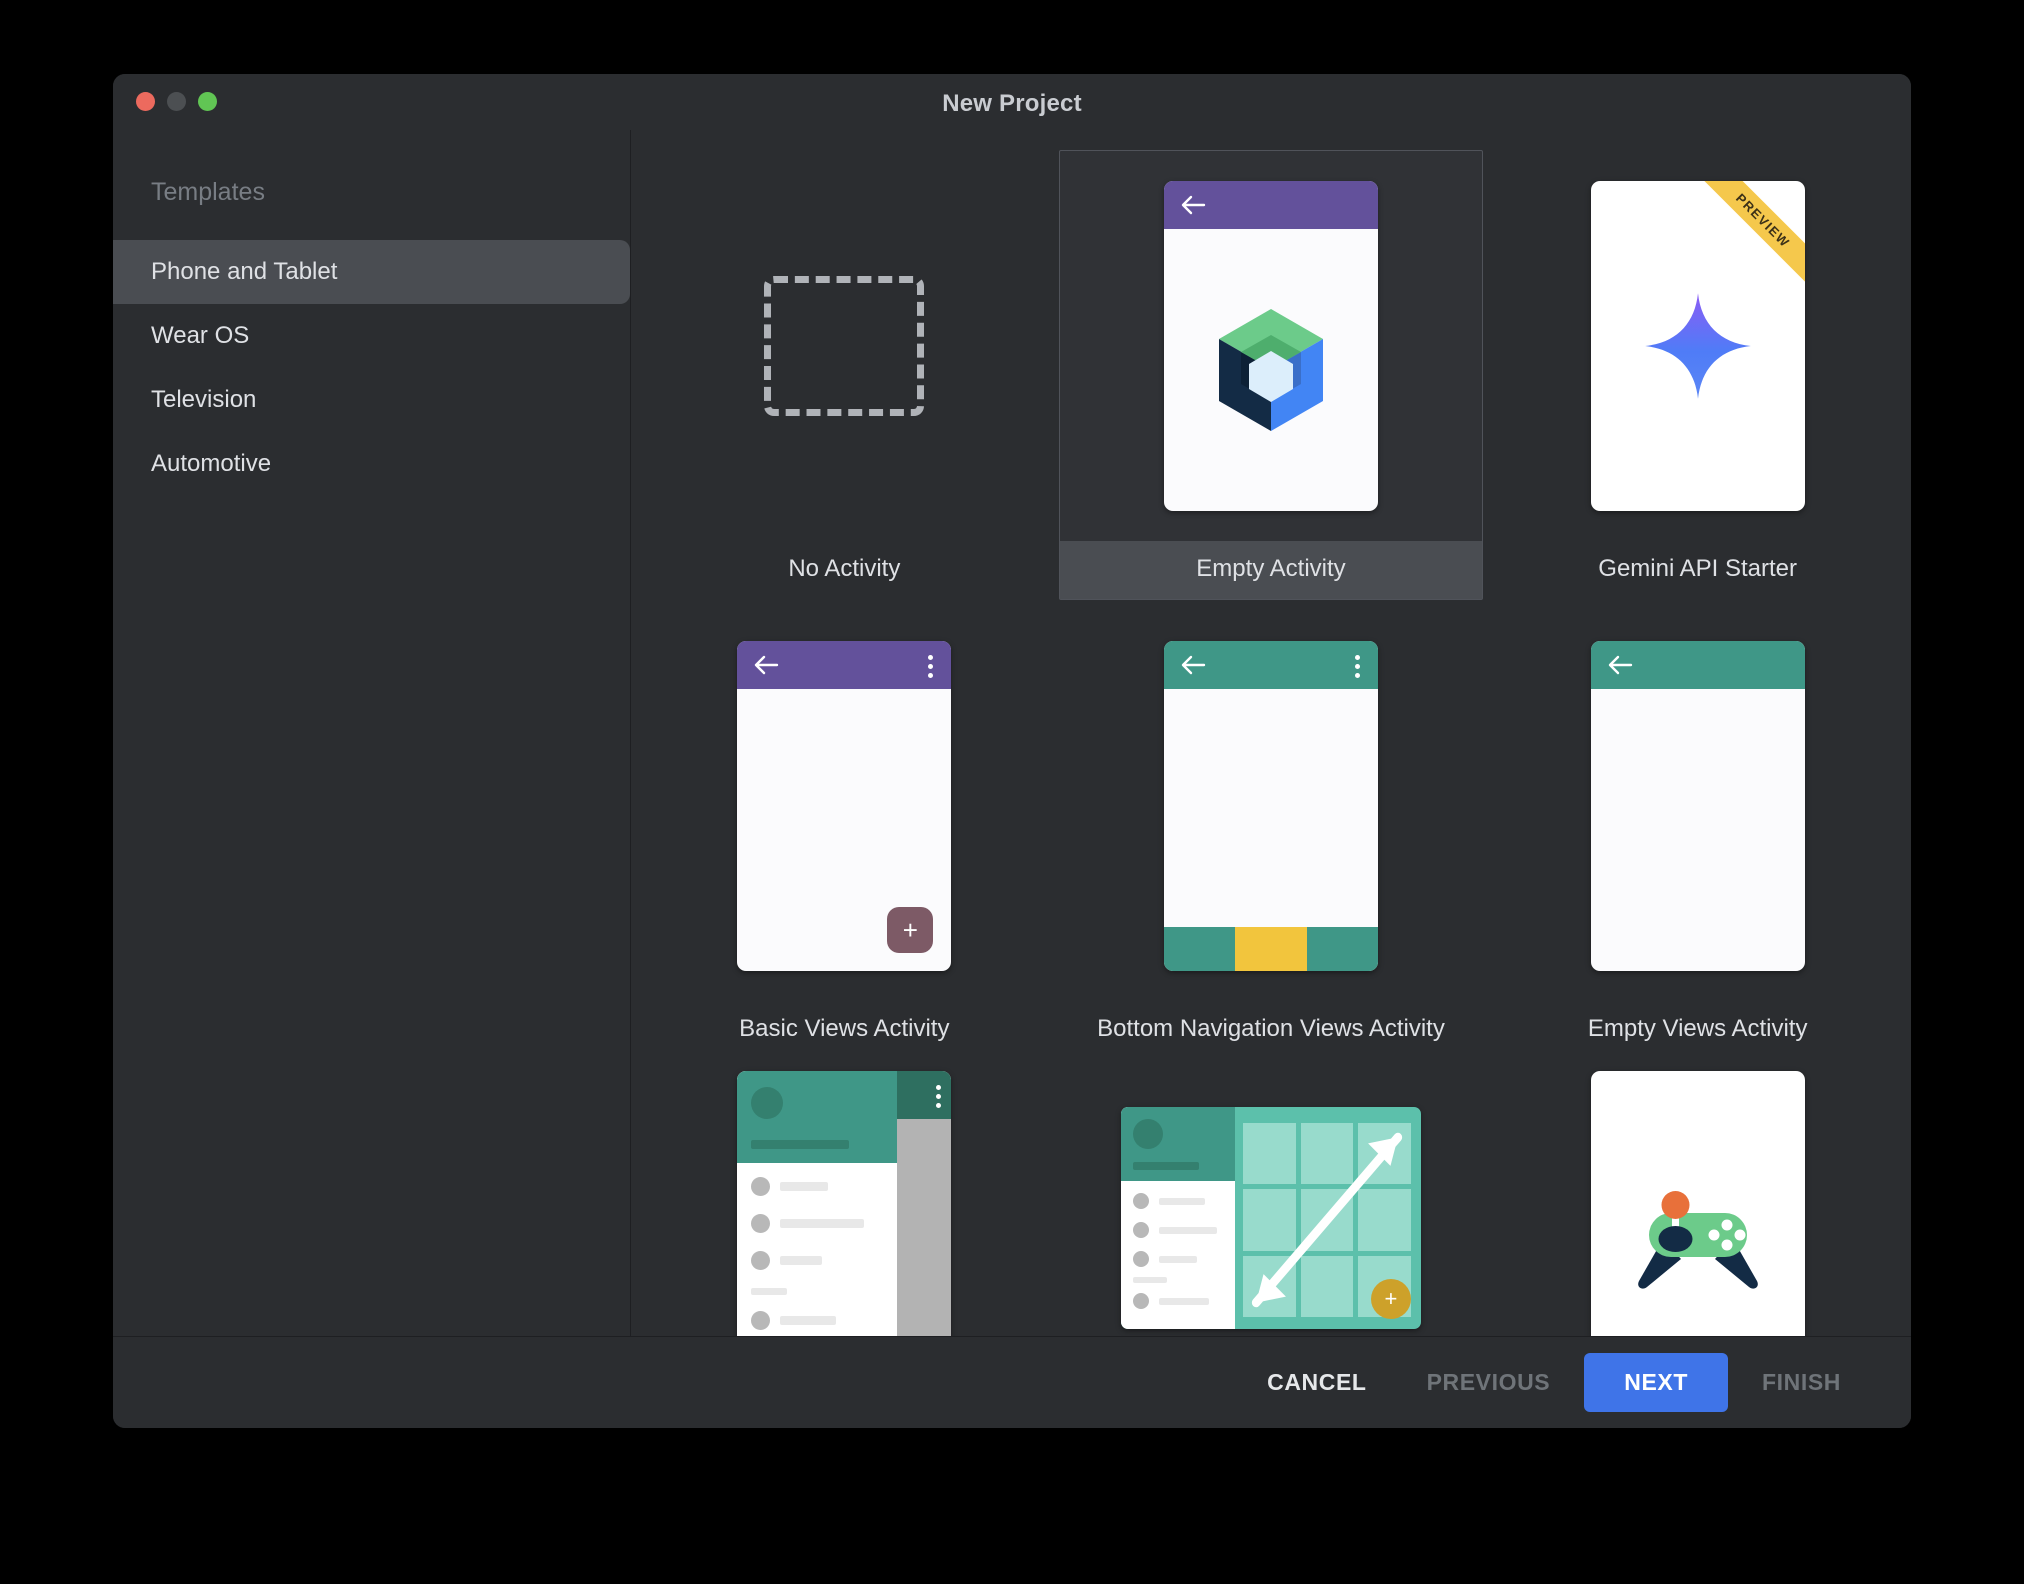 The width and height of the screenshot is (2024, 1584). What do you see at coordinates (371, 400) in the screenshot?
I see `sidebar-item-television: Television` at bounding box center [371, 400].